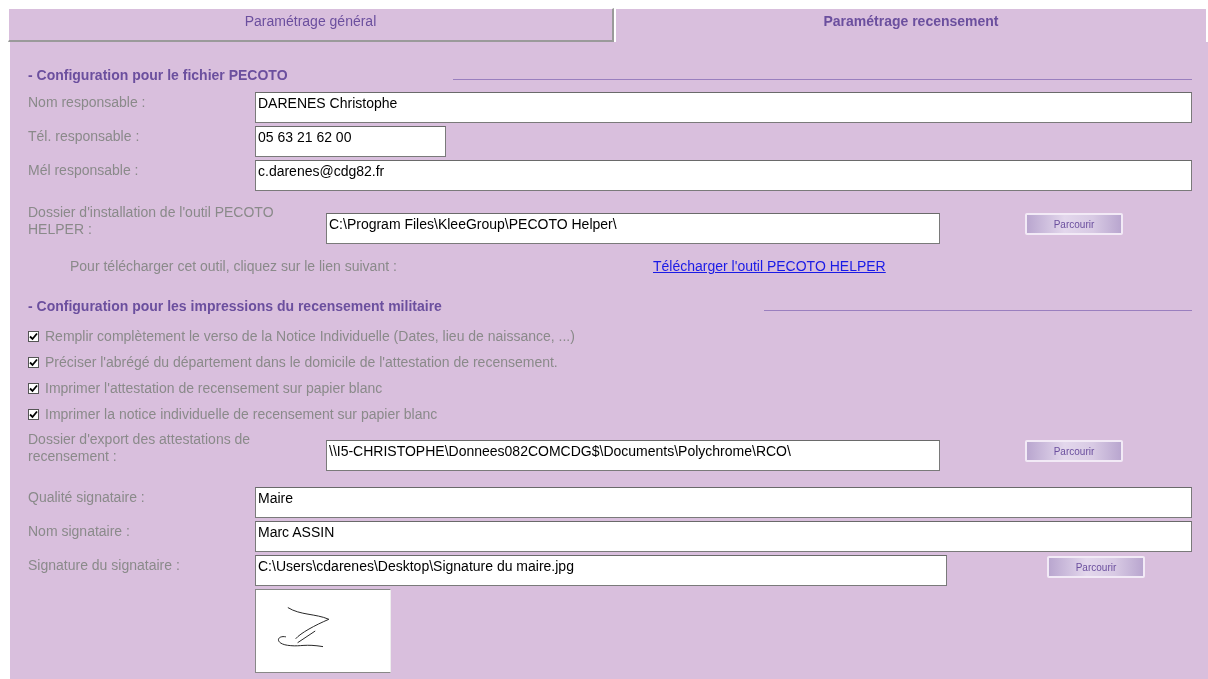 This screenshot has width=1208, height=679. What do you see at coordinates (140, 448) in the screenshot?
I see `field-label: Dossier d'export des attestations de recensement :` at bounding box center [140, 448].